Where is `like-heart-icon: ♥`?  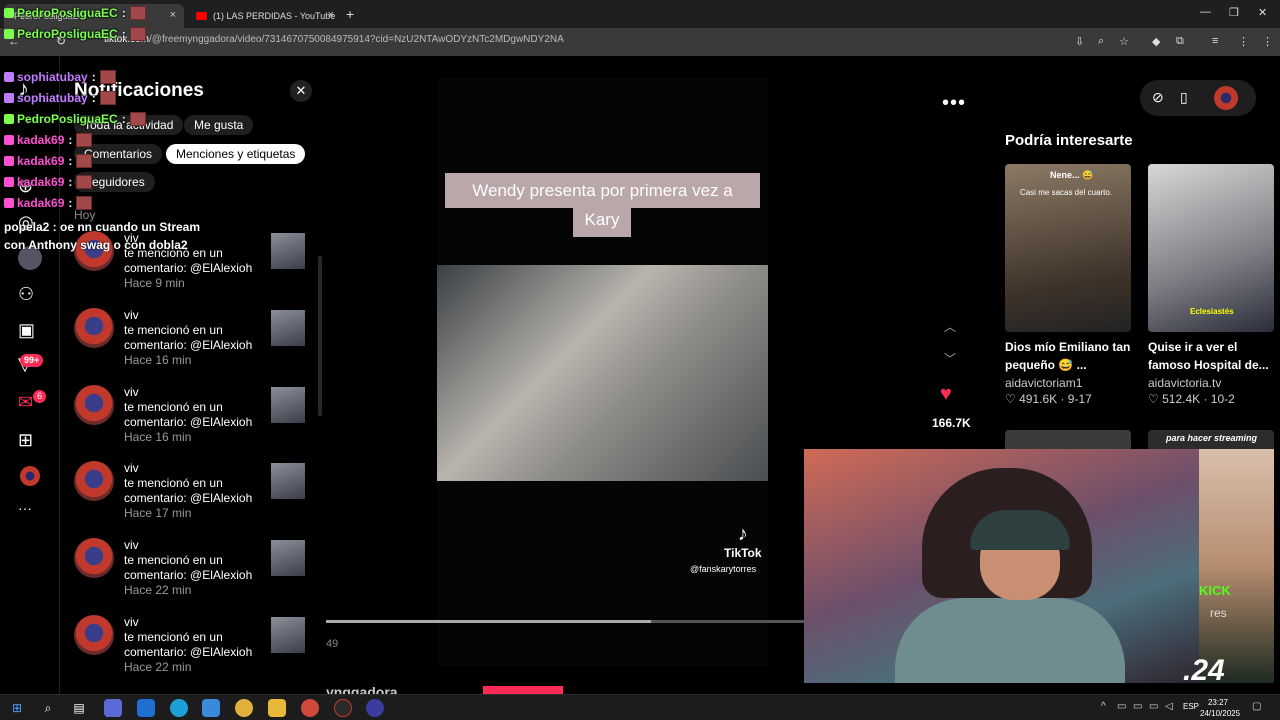 like-heart-icon: ♥ is located at coordinates (946, 394).